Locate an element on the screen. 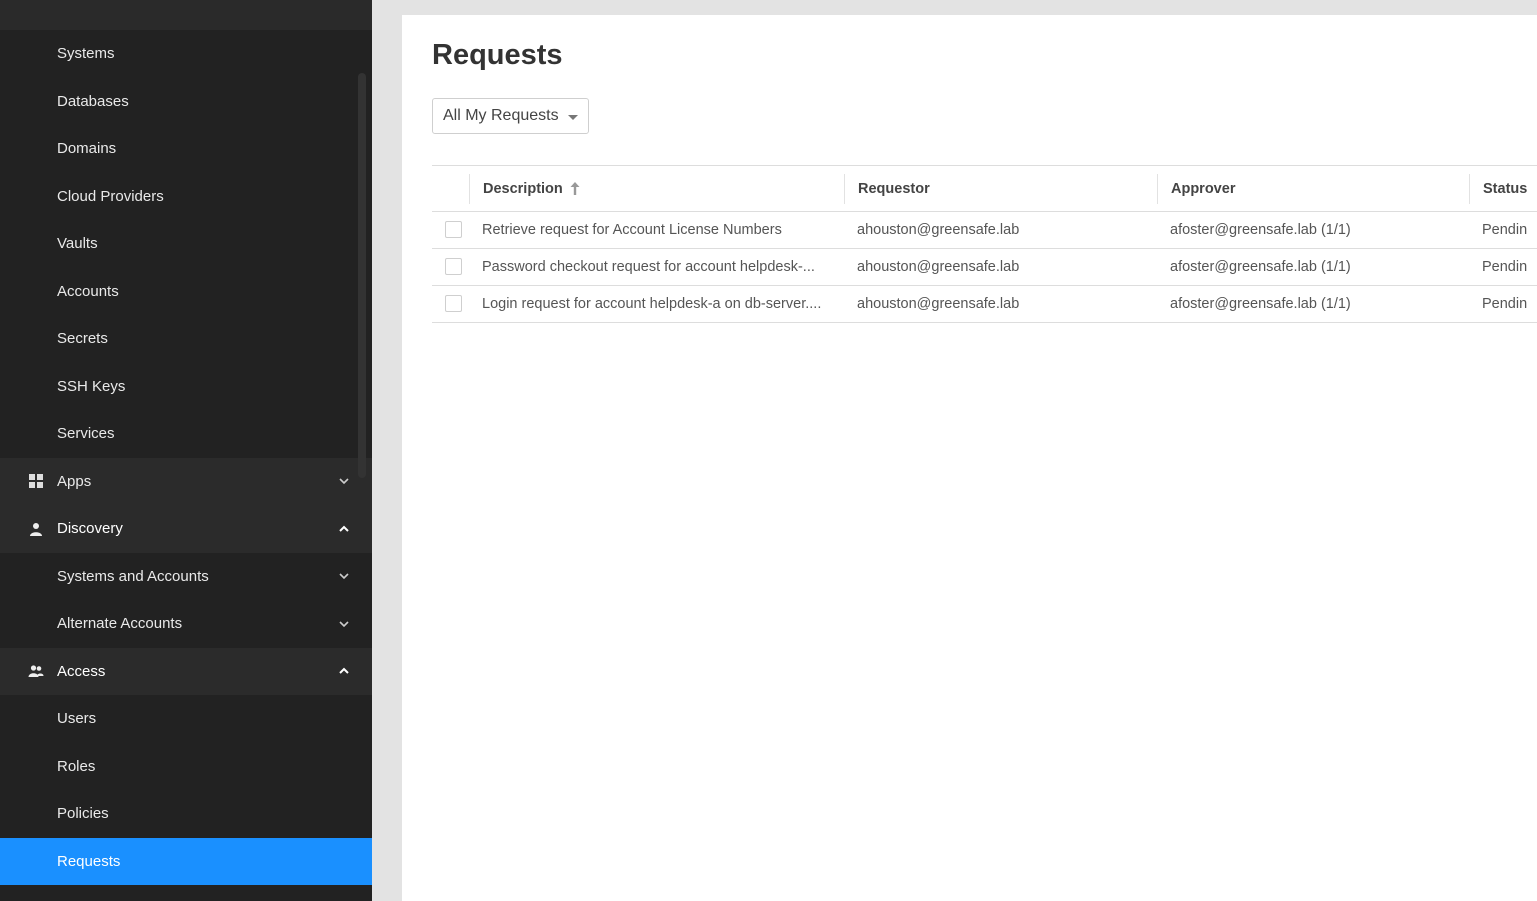 Image resolution: width=1537 pixels, height=901 pixels. sidebar-item-ssh-keys: SSH Keys is located at coordinates (186, 387).